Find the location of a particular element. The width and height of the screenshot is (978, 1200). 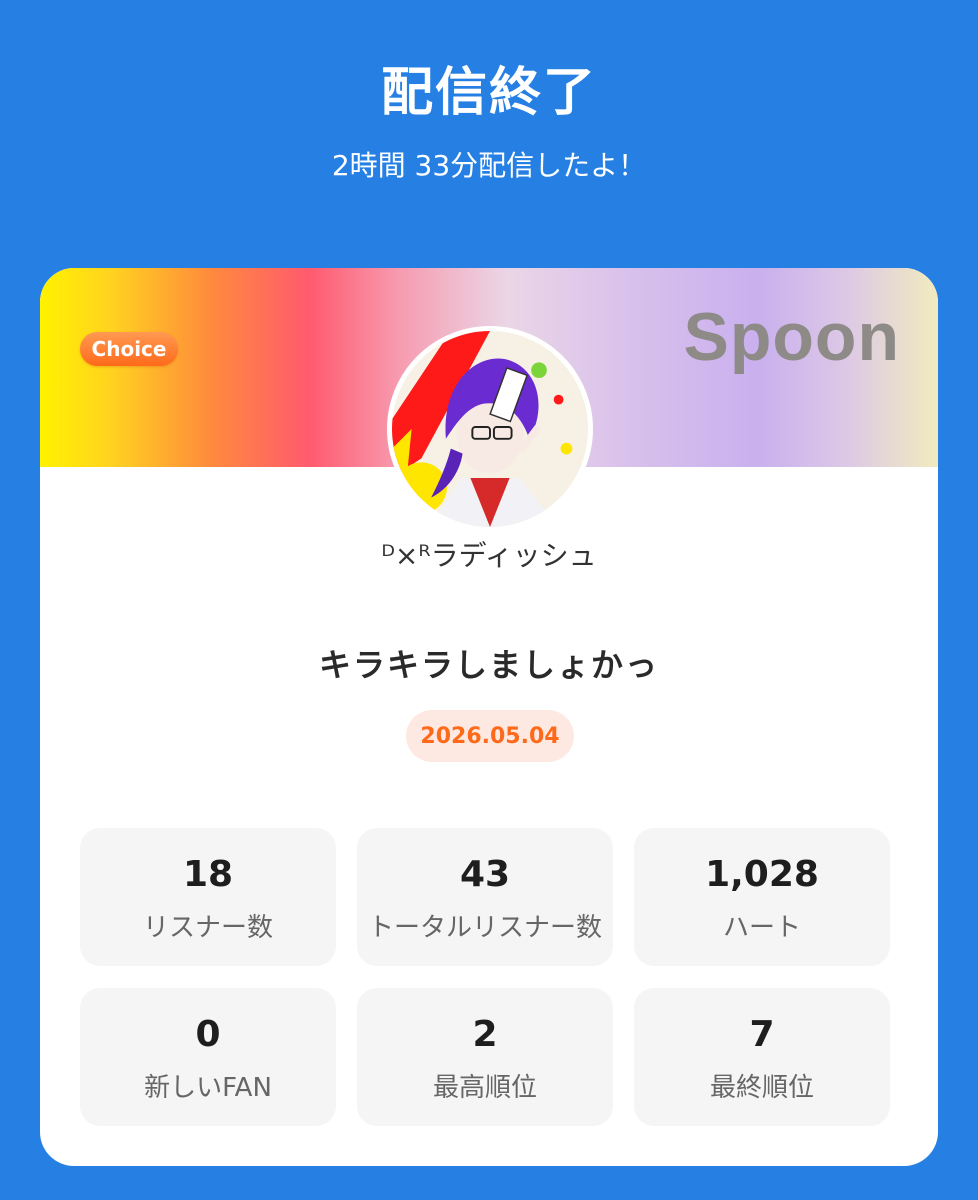

stat-value: 1,028 is located at coordinates (762, 874).